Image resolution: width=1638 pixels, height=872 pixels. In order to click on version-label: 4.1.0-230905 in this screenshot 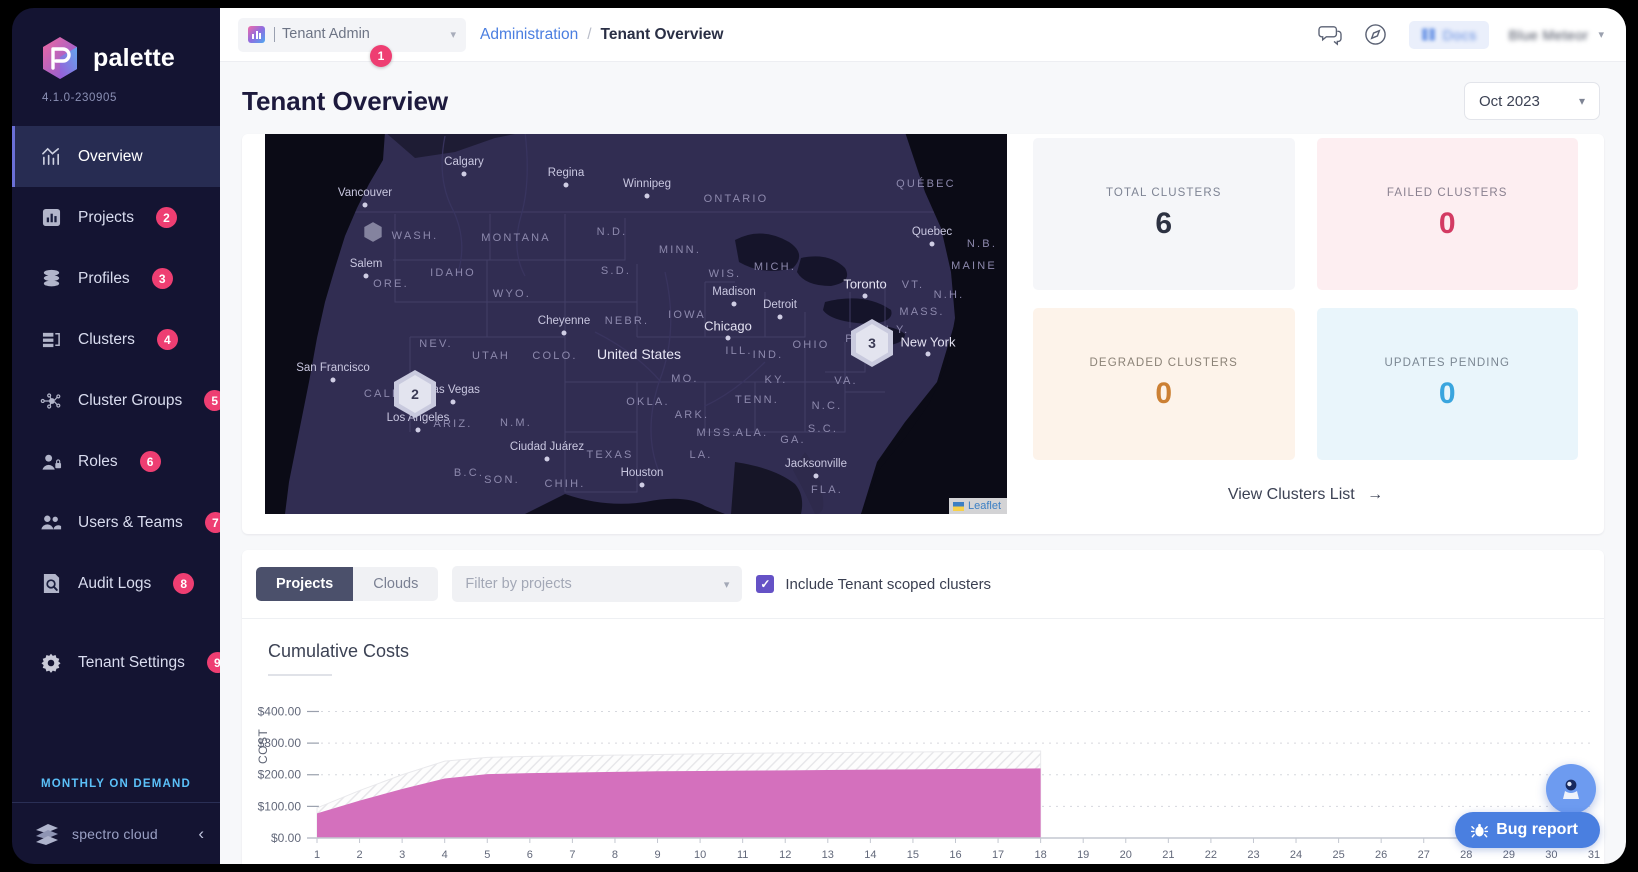, I will do `click(79, 98)`.